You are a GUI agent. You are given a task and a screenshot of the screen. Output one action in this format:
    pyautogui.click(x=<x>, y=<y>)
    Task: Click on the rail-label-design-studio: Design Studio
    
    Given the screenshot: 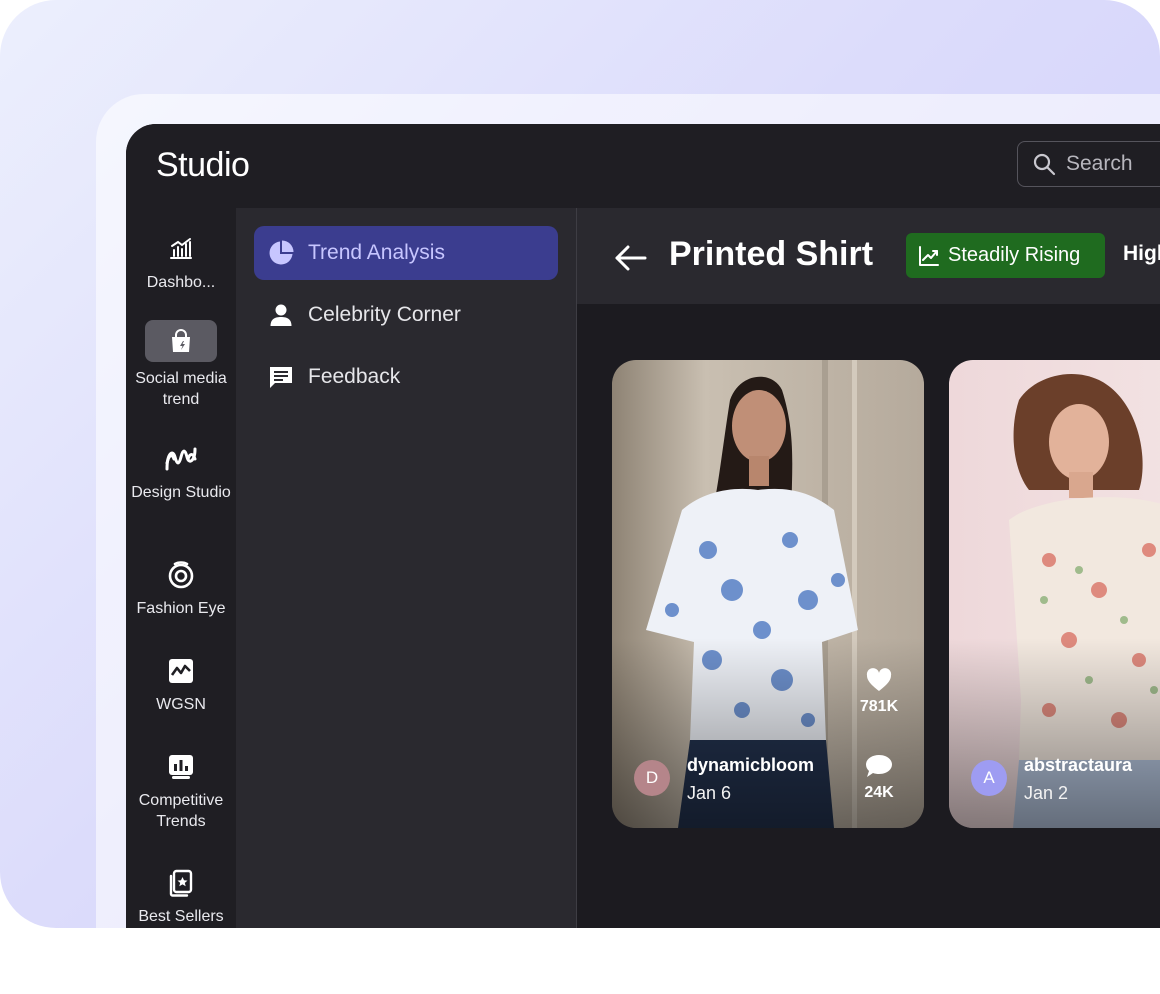 What is the action you would take?
    pyautogui.click(x=181, y=492)
    